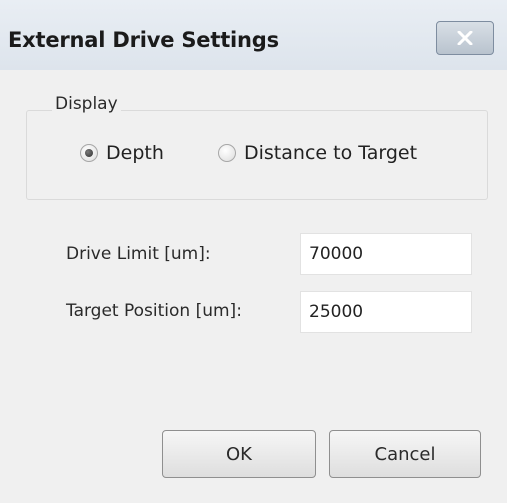 The image size is (507, 503). I want to click on close-icon, so click(465, 38).